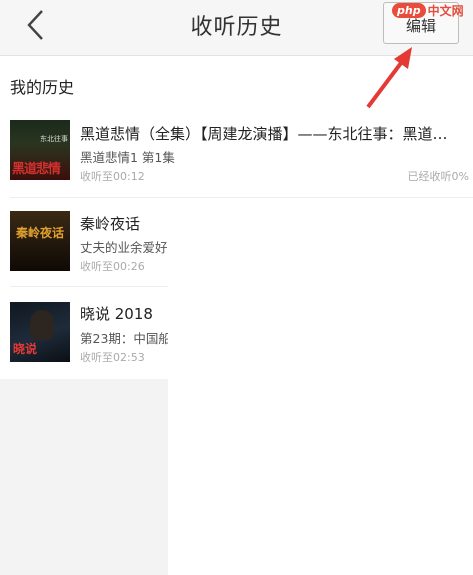 The width and height of the screenshot is (473, 575). What do you see at coordinates (270, 134) in the screenshot?
I see `item-title: 黑道悲情（全集）【周建龙演播】——东北往事：黑道风云20年` at bounding box center [270, 134].